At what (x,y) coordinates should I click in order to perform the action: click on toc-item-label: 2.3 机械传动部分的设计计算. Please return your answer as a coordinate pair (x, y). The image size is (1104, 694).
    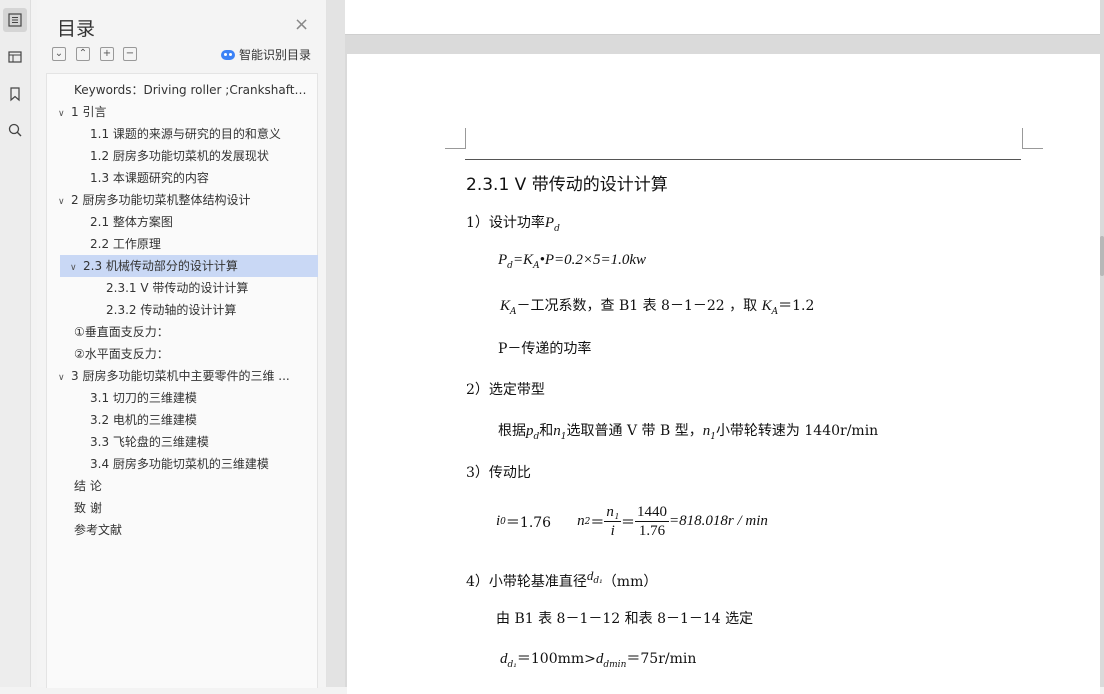
    Looking at the image, I should click on (160, 266).